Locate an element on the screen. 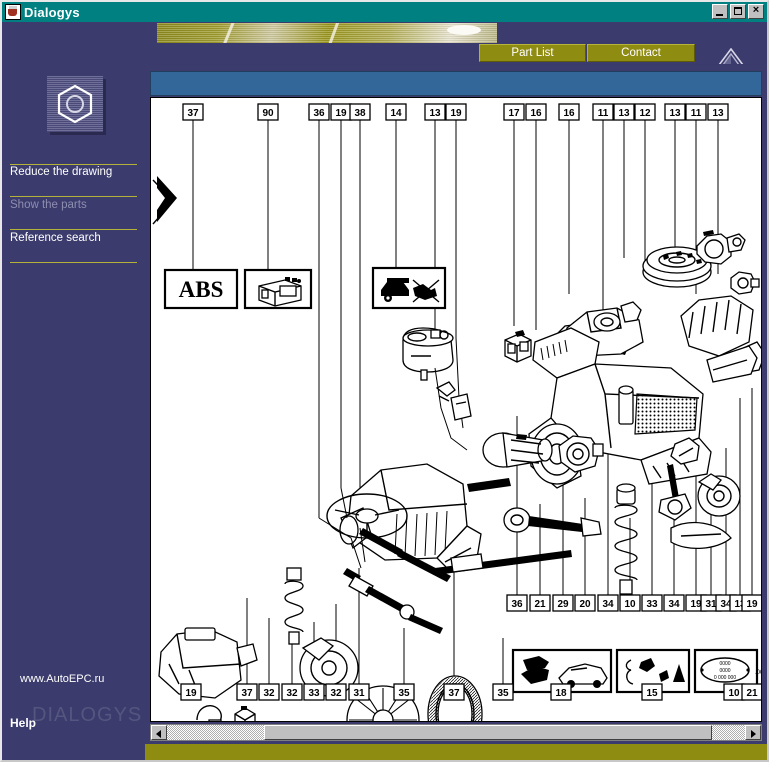 This screenshot has height=762, width=769. close-button: × is located at coordinates (756, 11).